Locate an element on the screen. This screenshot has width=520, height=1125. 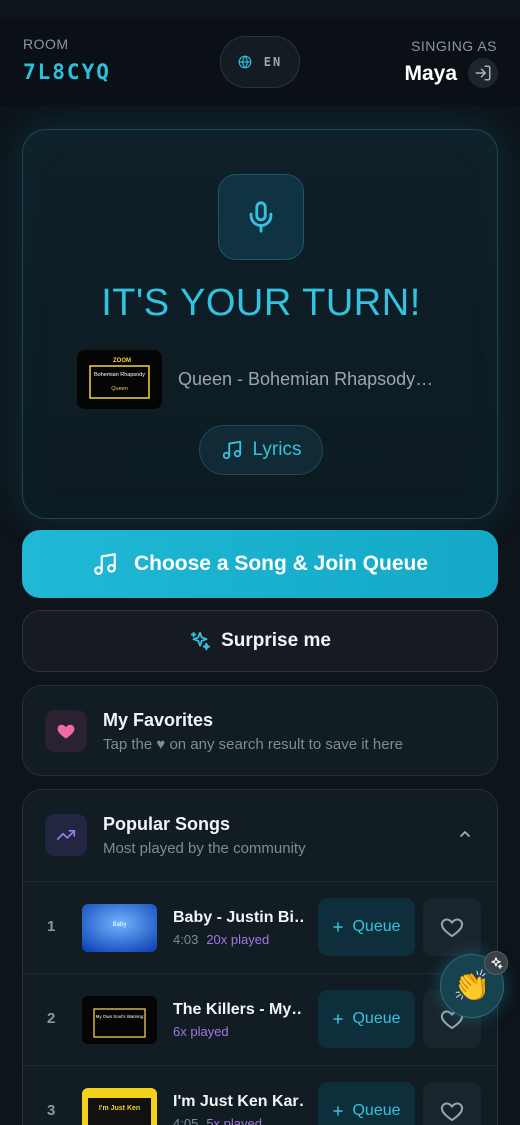
song-duration: 4:05 is located at coordinates (186, 1120).